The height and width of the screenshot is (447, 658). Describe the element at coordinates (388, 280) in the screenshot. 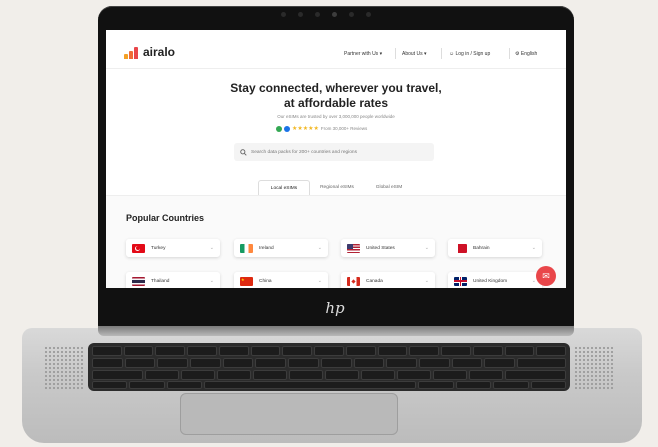

I see `country-card-canada: Canada ⌄` at that location.